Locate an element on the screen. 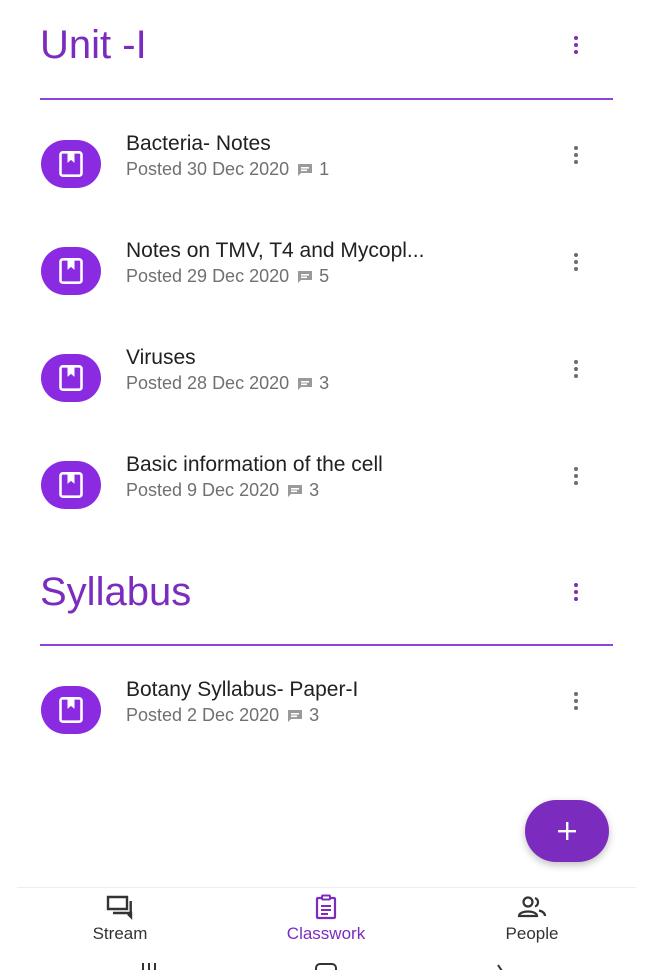 The image size is (653, 970). item-meta: Posted 9 Dec 2020 3 is located at coordinates (222, 490).